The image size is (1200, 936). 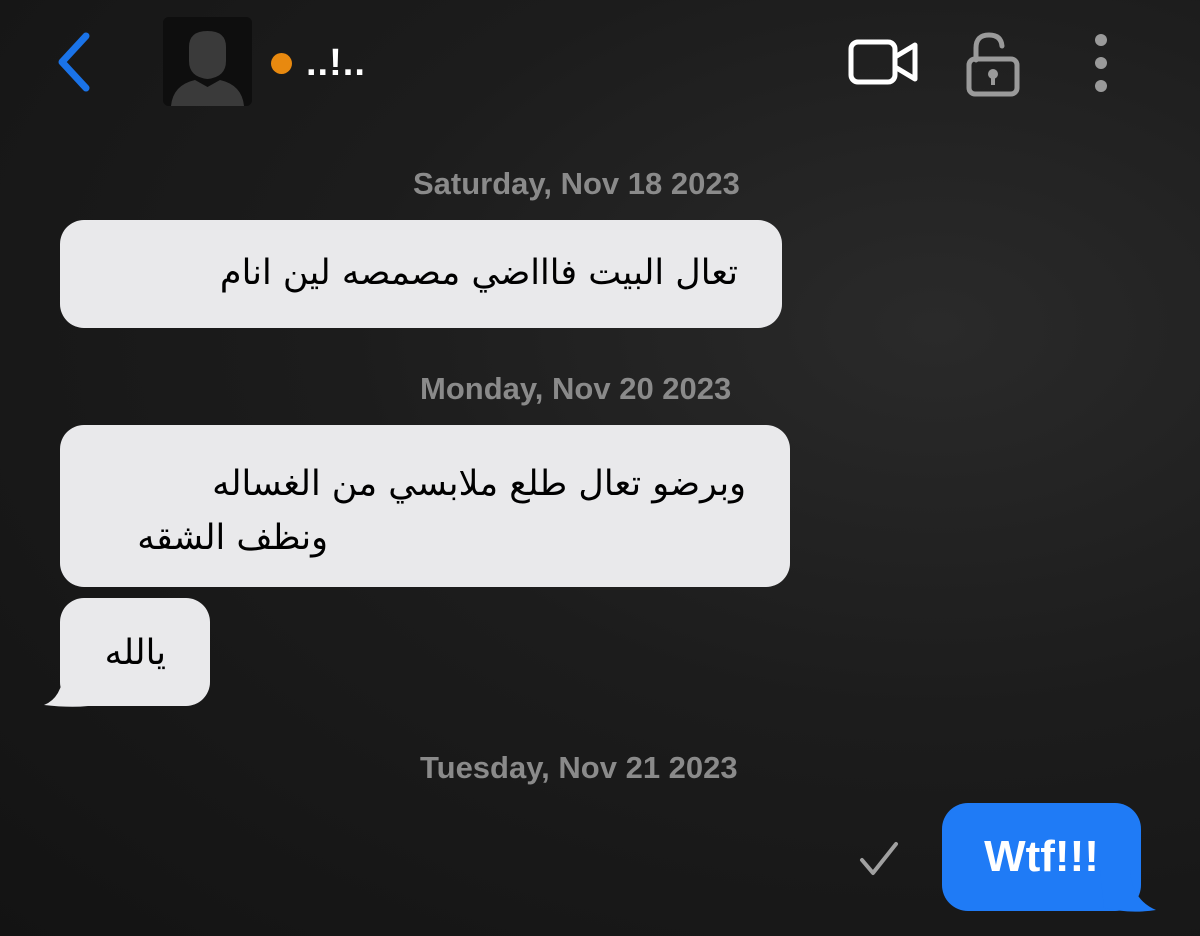 I want to click on unlocked-padlock-icon, so click(x=993, y=64).